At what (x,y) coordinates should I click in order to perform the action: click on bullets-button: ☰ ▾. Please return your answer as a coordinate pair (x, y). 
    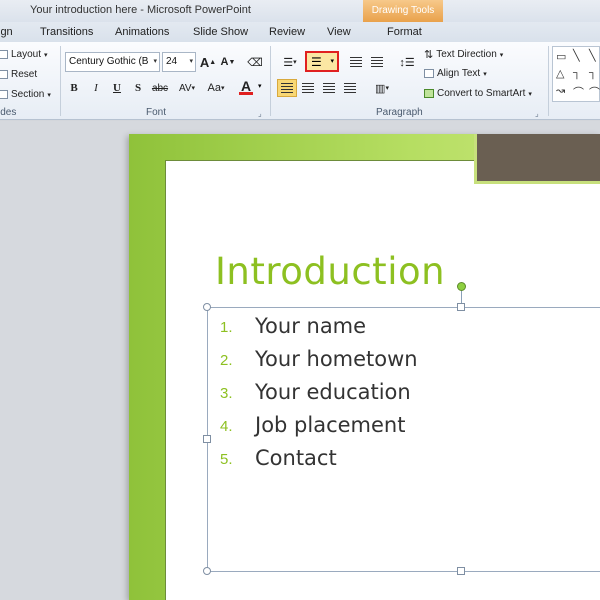
    Looking at the image, I should click on (290, 62).